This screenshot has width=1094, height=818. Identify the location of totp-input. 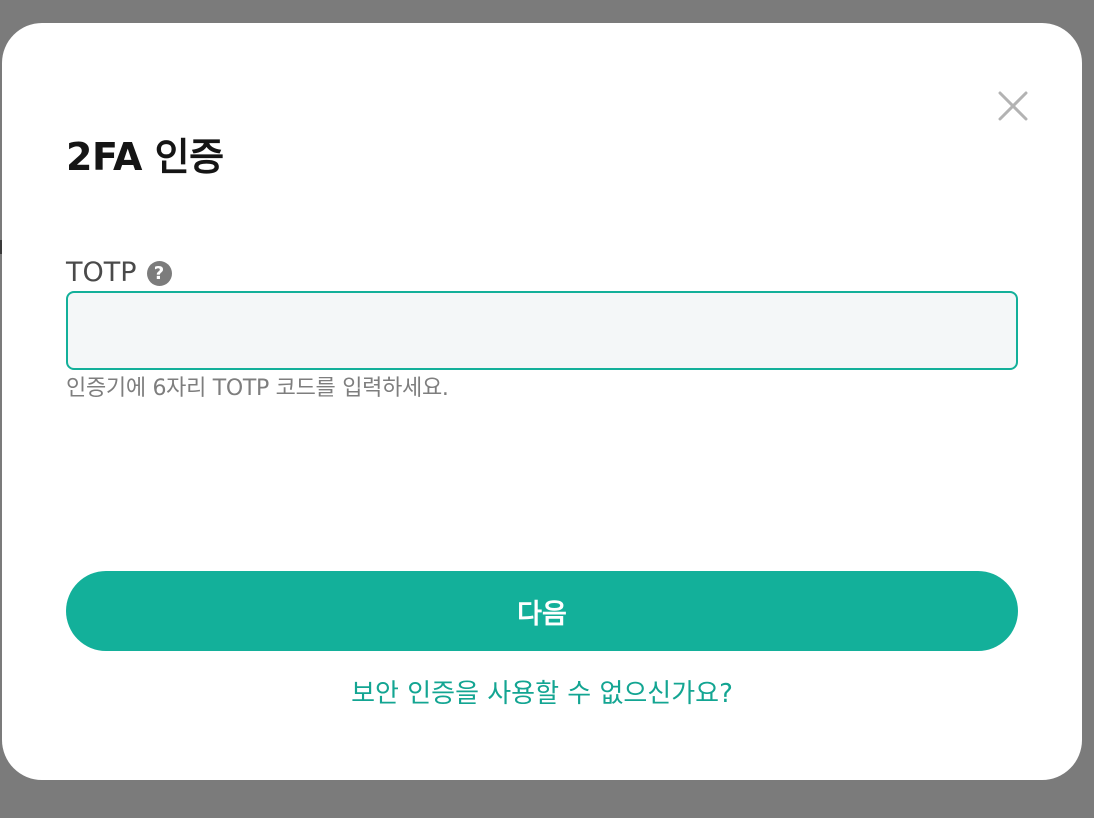
(542, 330).